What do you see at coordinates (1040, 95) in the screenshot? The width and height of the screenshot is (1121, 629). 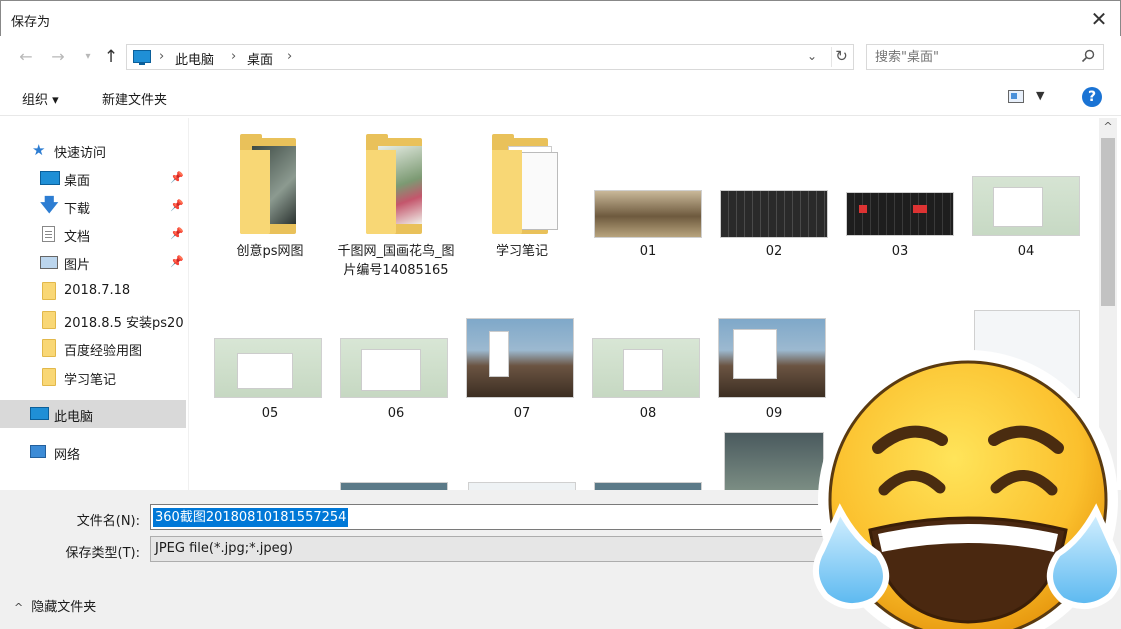 I see `view-options-chevron-icon: ▼` at bounding box center [1040, 95].